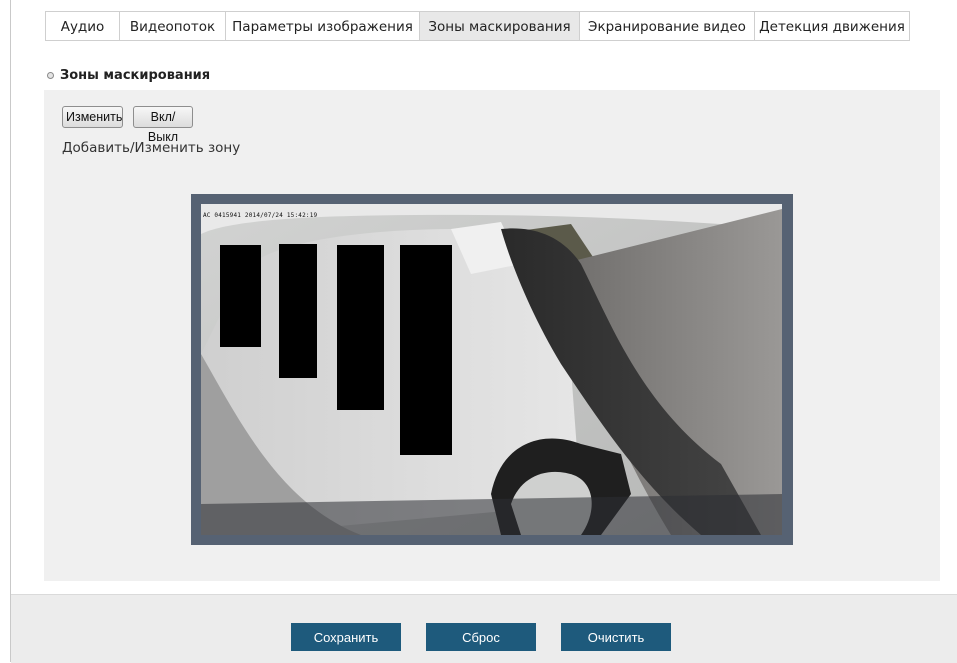 Image resolution: width=957 pixels, height=663 pixels. Describe the element at coordinates (163, 125) in the screenshot. I see `toggle-button: Вкл/Выкл` at that location.